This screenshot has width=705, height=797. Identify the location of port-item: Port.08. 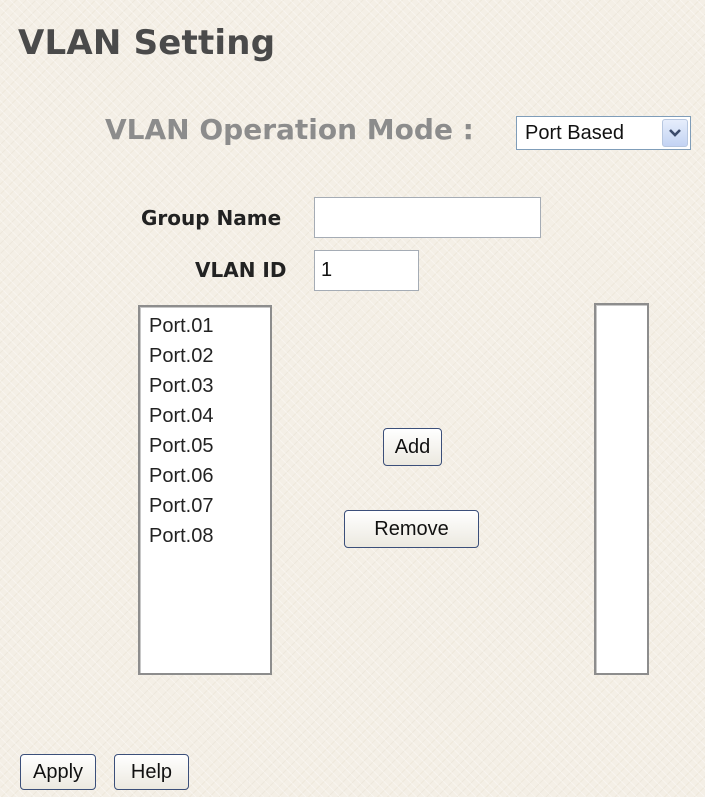
(205, 536).